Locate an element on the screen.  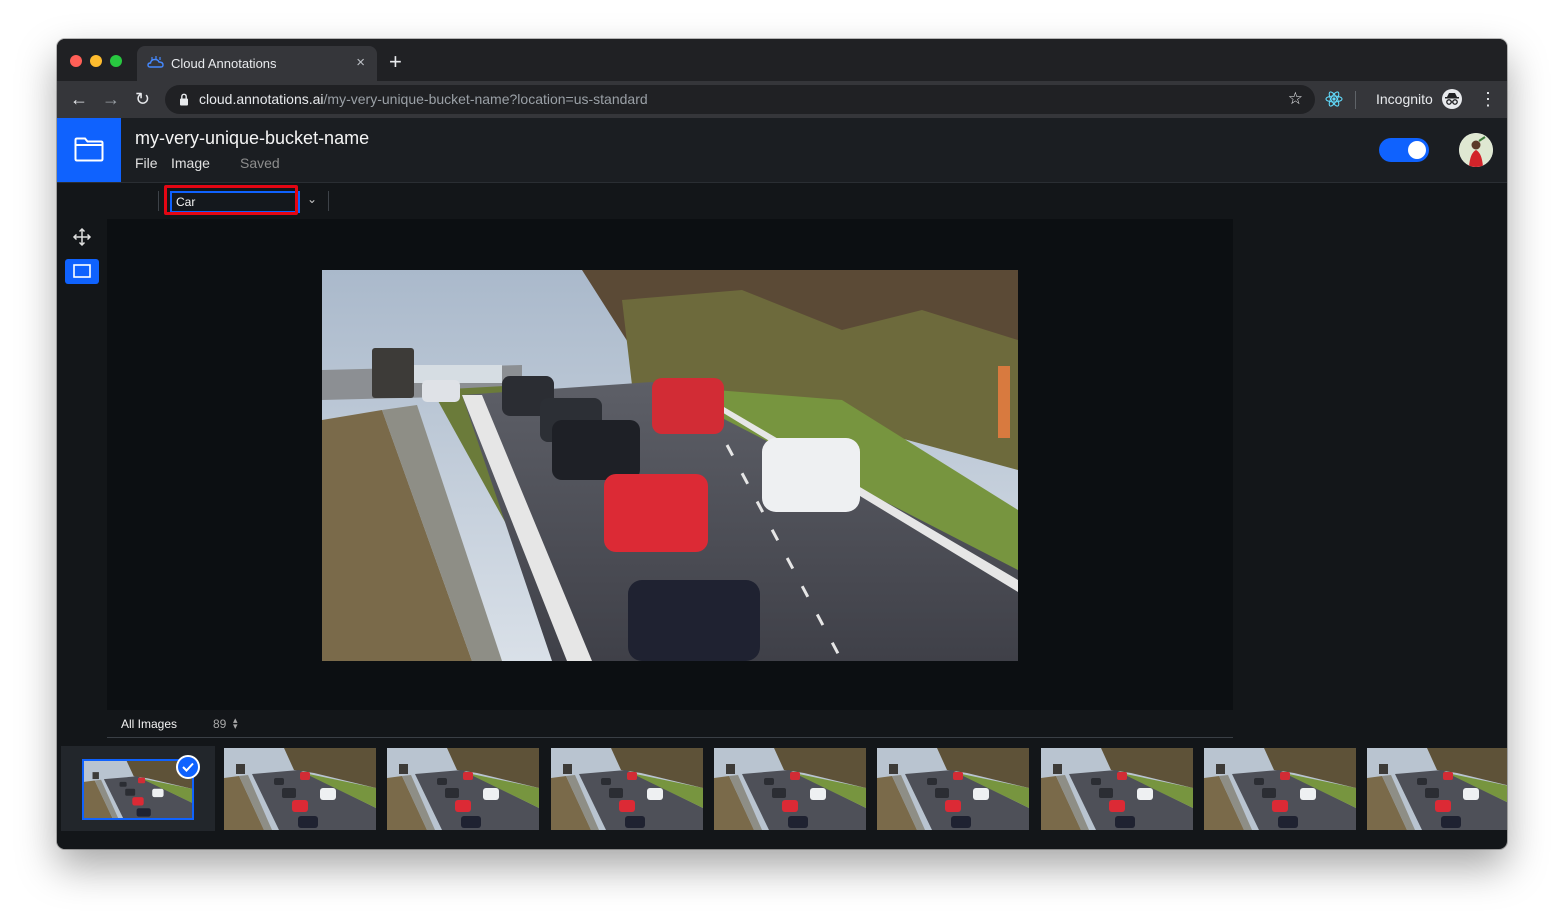
browser-menu-icon: ⋮ is located at coordinates (1488, 99).